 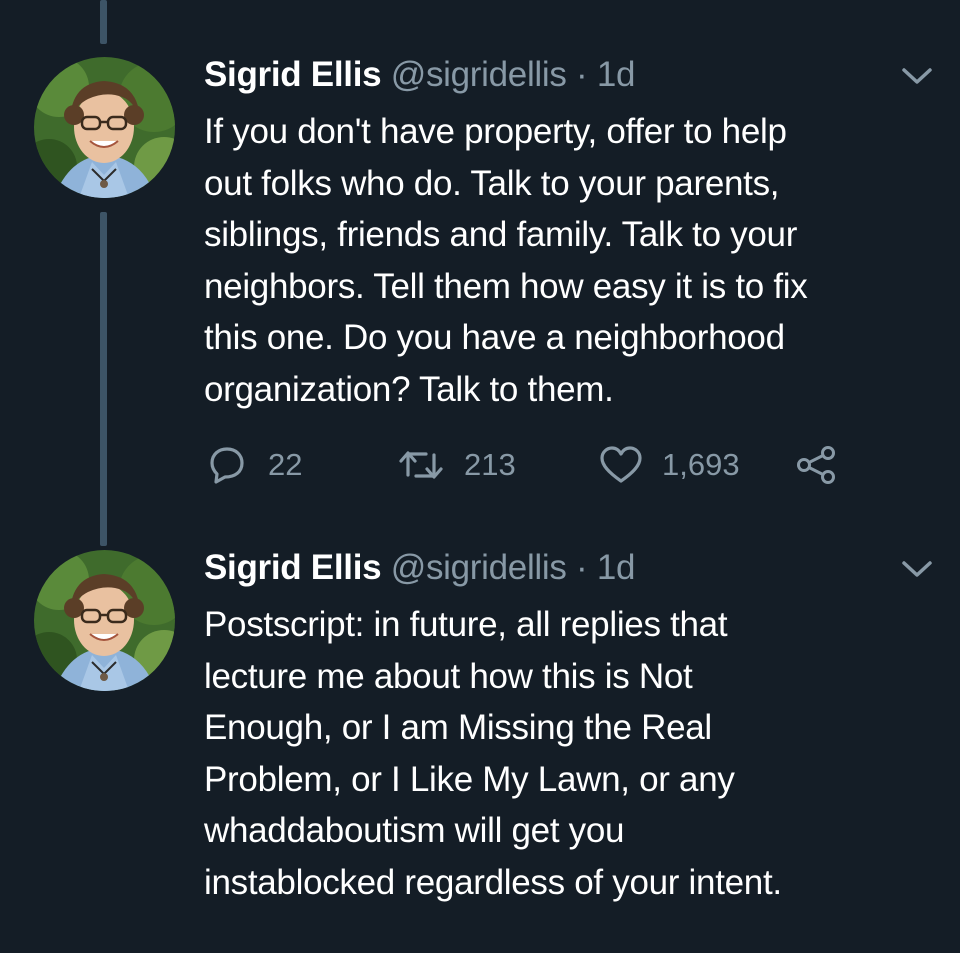 I want to click on tweet-text-line: Postscript: in future, all replies that, so click(x=466, y=624).